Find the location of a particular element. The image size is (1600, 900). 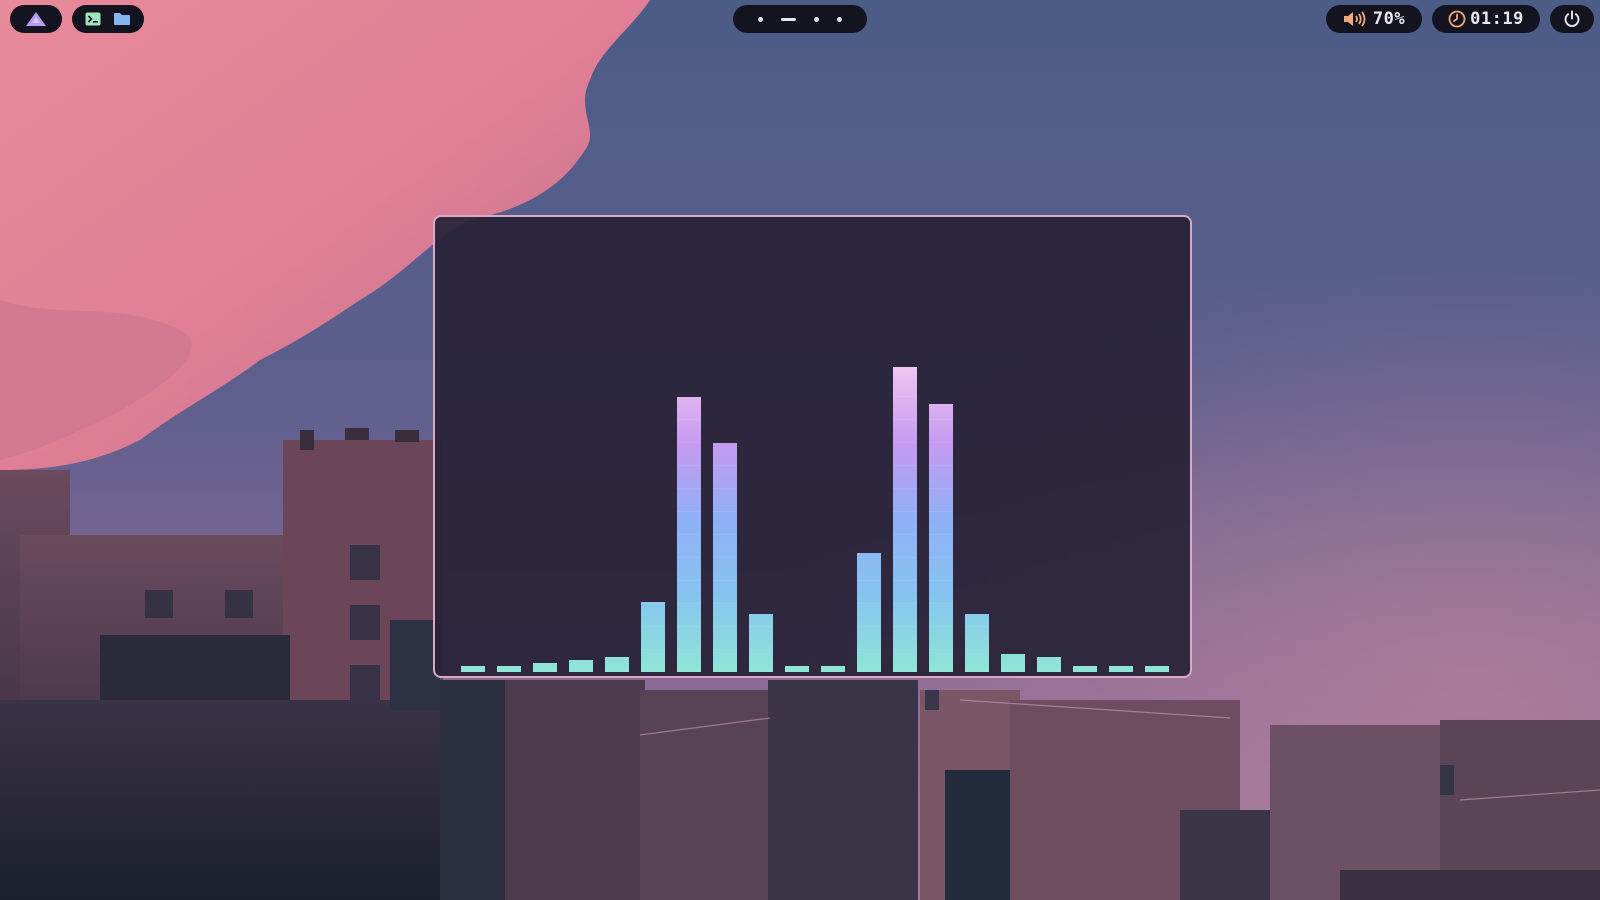

launcher-button is located at coordinates (36, 19).